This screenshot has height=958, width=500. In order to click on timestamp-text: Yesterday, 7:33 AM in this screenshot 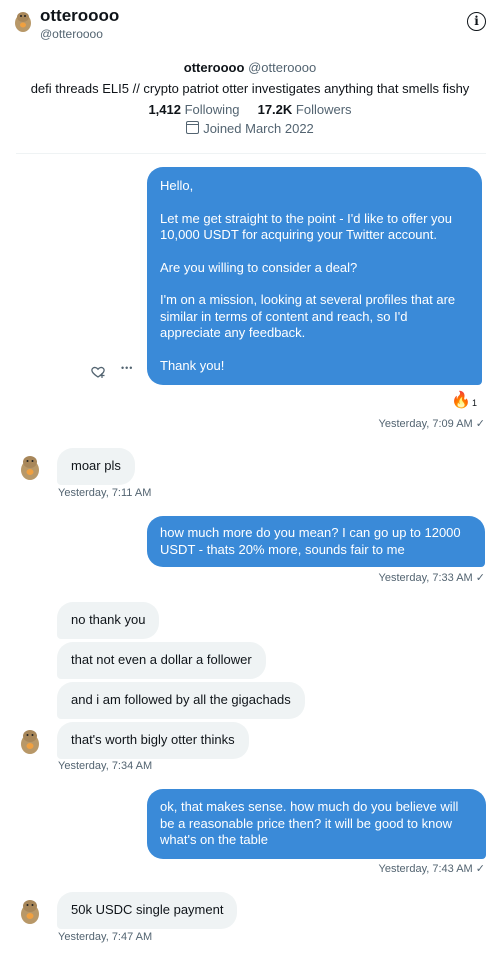, I will do `click(425, 578)`.